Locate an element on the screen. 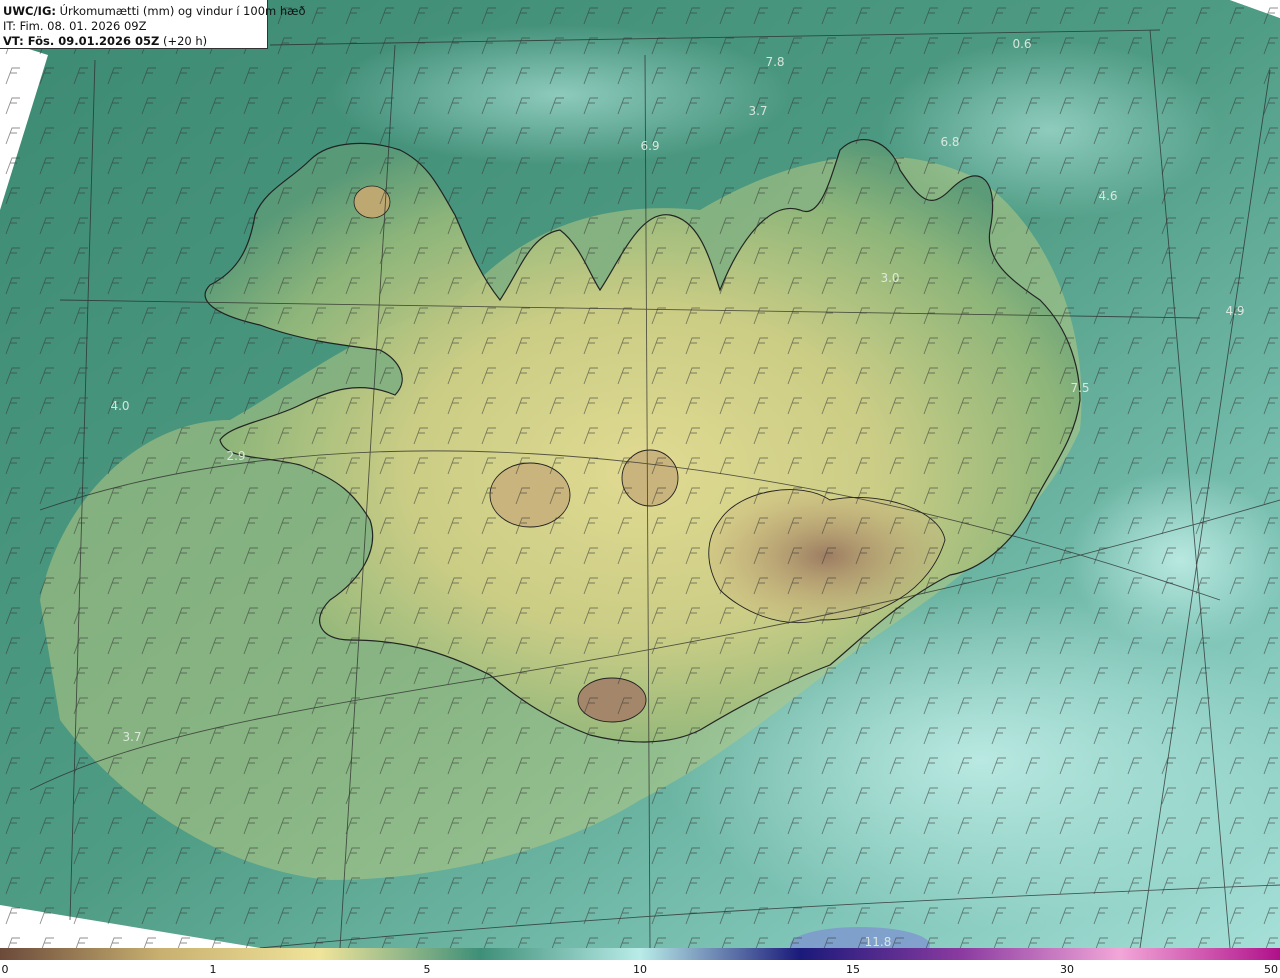  value-label: 11.8 is located at coordinates (878, 942).